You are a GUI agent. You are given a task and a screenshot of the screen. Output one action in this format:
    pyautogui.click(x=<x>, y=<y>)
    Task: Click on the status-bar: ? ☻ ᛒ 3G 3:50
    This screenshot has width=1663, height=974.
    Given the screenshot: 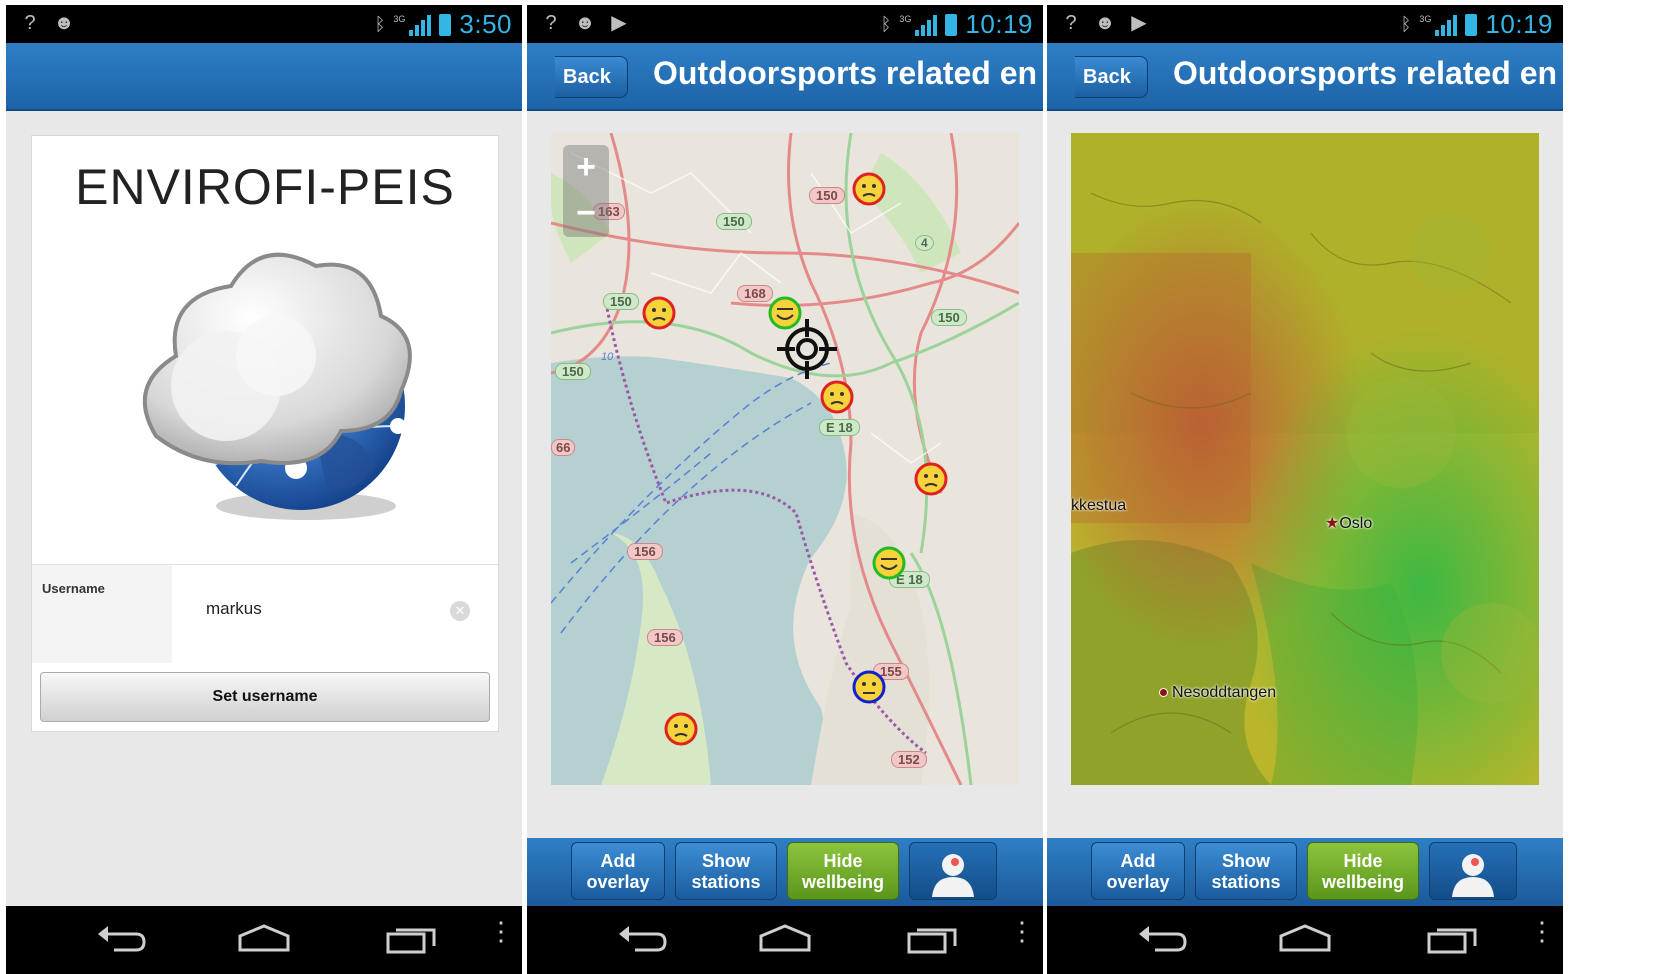 What is the action you would take?
    pyautogui.click(x=264, y=24)
    